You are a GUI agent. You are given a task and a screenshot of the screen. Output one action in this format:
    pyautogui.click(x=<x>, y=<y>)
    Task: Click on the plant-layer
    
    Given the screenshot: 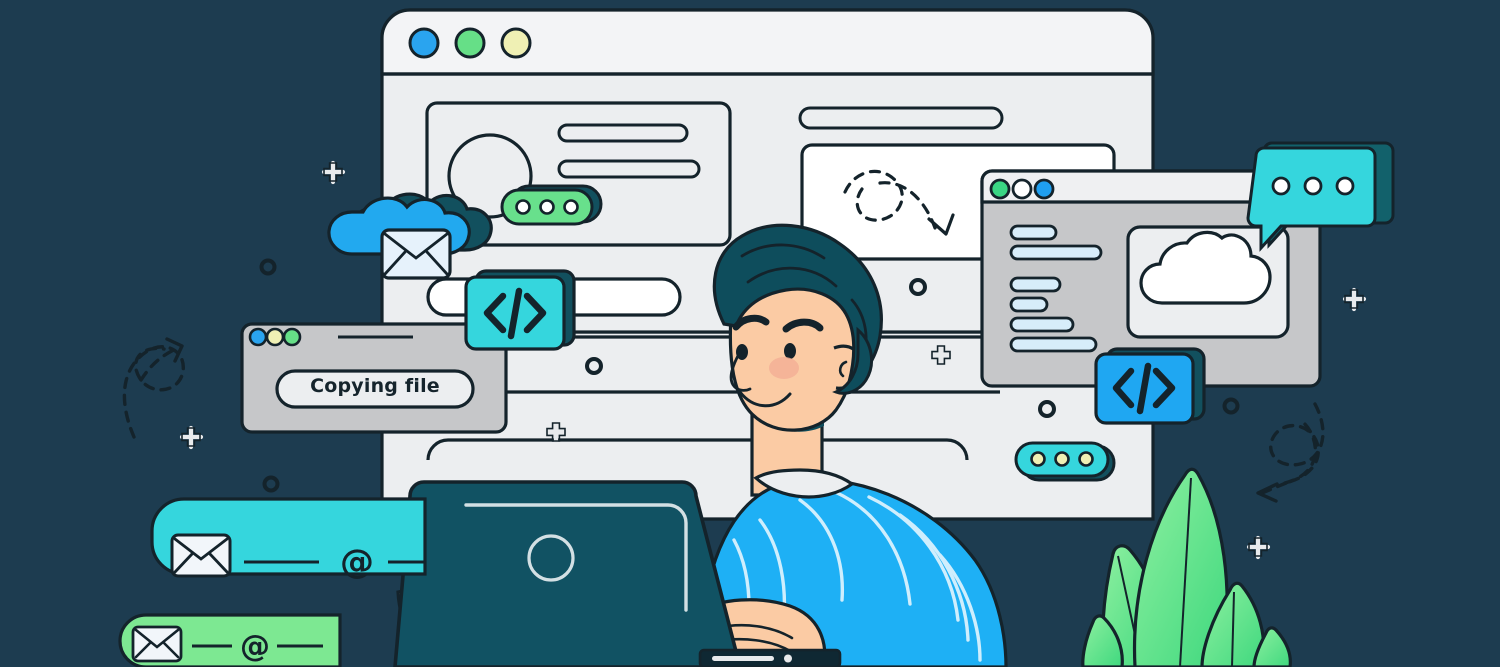 What is the action you would take?
    pyautogui.click(x=1186, y=567)
    